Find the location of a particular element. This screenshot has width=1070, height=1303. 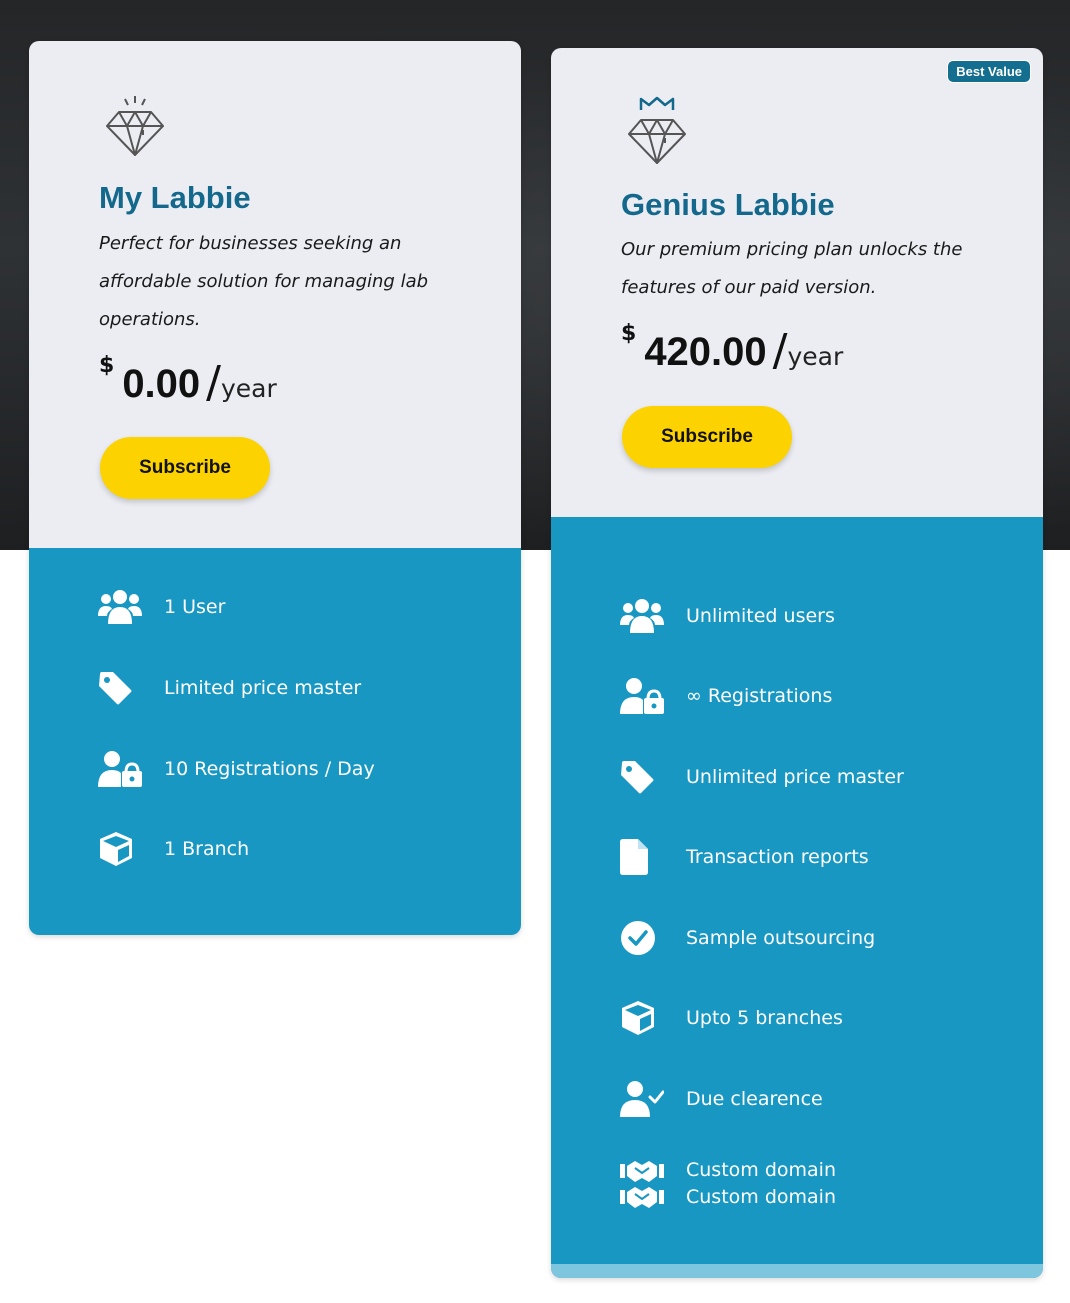

handshake-icon is located at coordinates (642, 1184).